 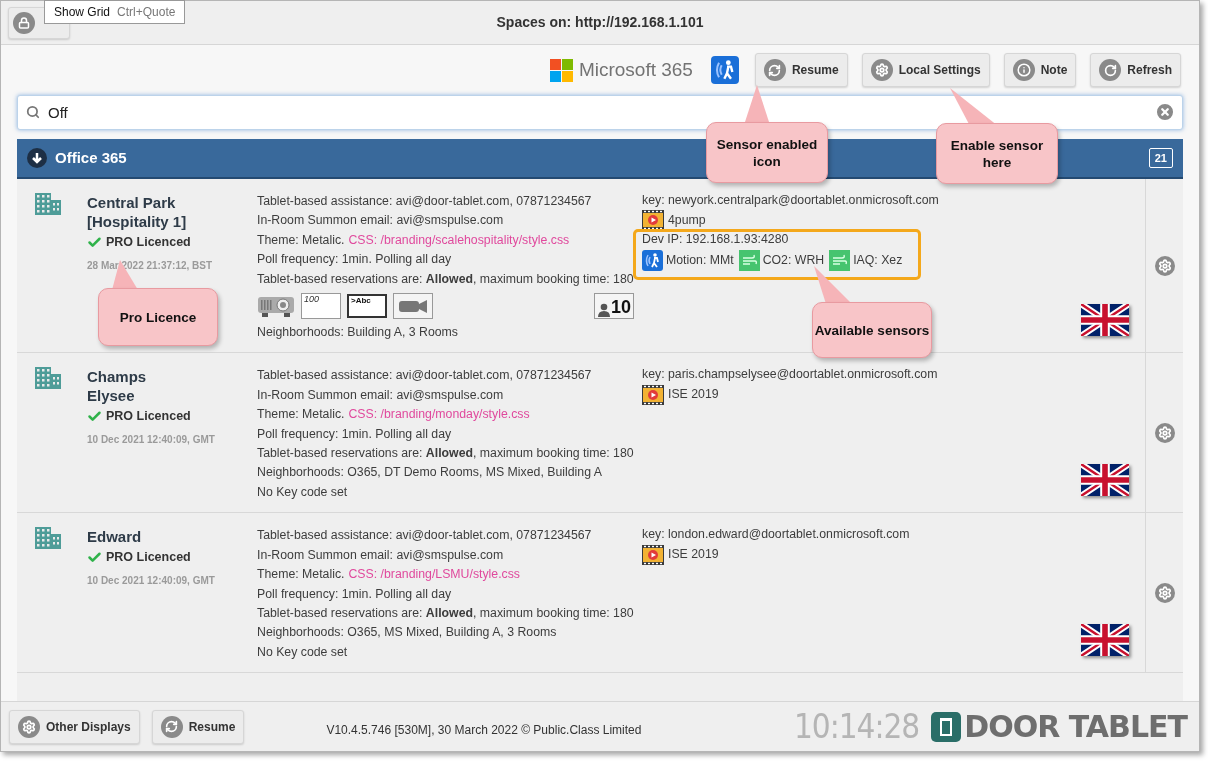 What do you see at coordinates (832, 285) in the screenshot?
I see `callout-pointer` at bounding box center [832, 285].